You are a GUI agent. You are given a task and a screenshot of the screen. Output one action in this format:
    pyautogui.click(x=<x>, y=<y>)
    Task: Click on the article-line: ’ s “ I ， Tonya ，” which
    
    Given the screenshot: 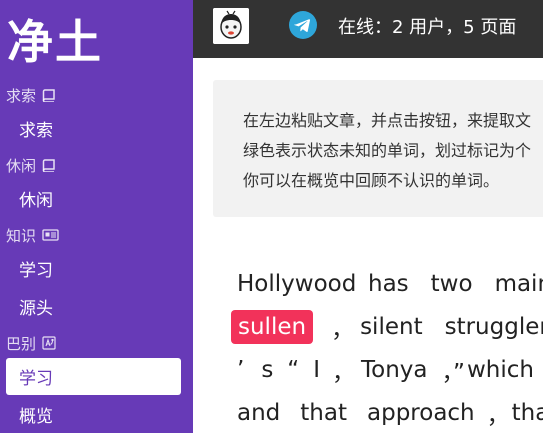 What is the action you would take?
    pyautogui.click(x=385, y=369)
    